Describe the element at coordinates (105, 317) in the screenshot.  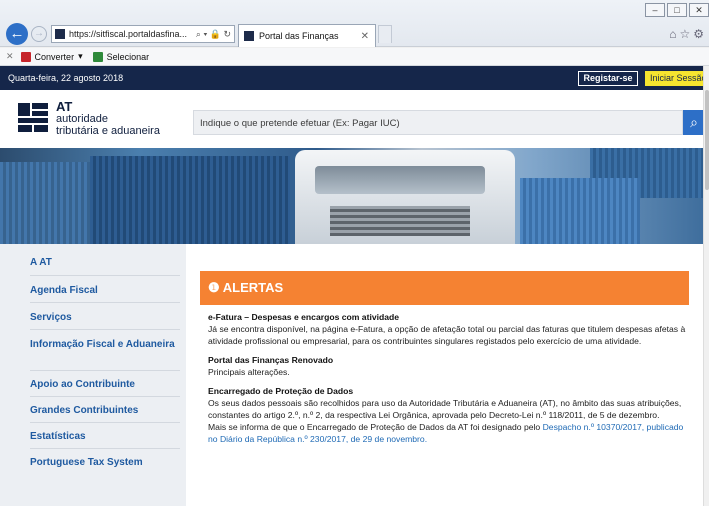
I see `sidebar-item-servicos: Serviços` at that location.